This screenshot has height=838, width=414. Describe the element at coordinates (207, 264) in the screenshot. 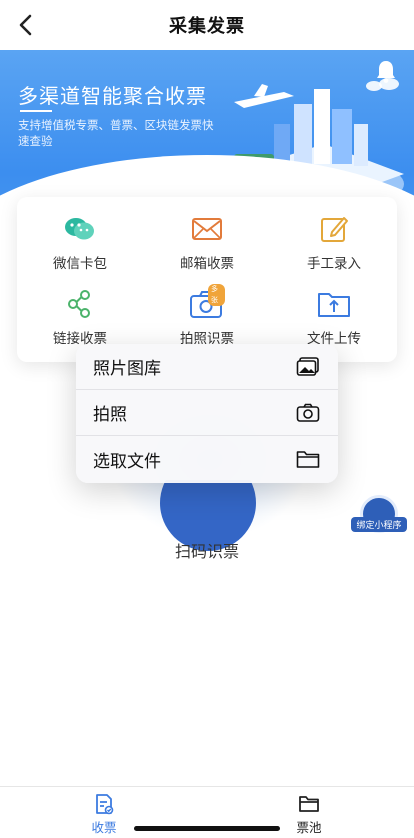

I see `option-label: 邮箱收票` at that location.